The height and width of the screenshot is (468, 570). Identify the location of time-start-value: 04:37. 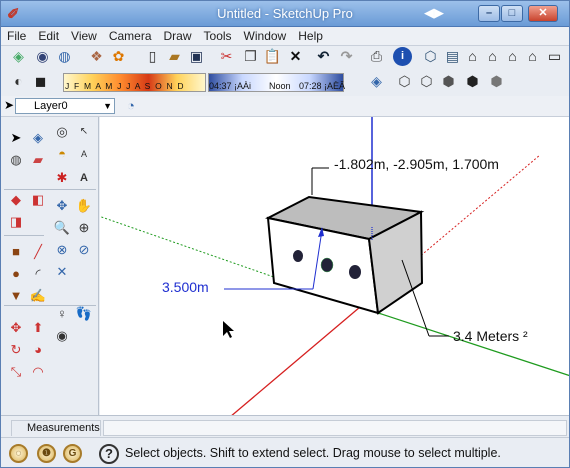
(220, 86).